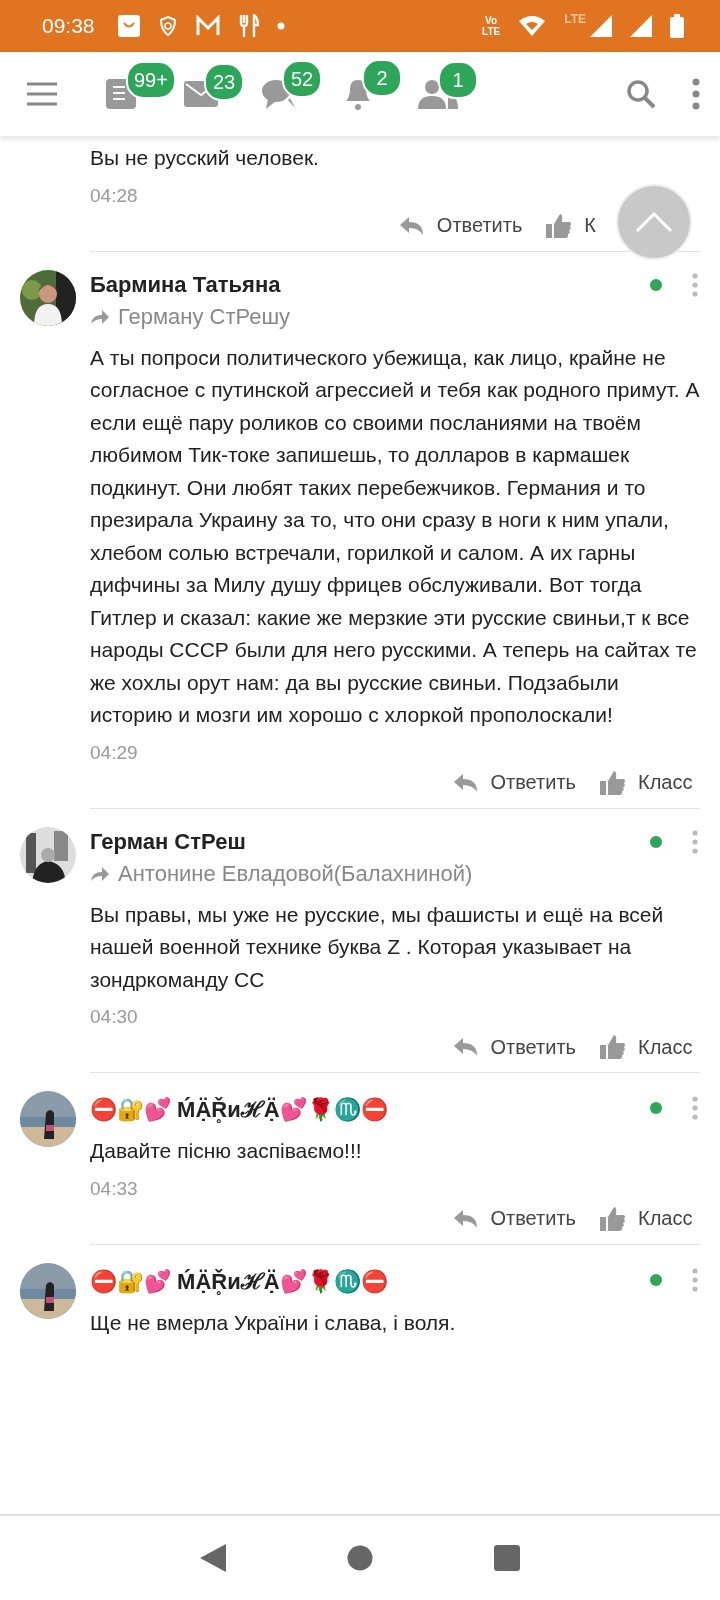 This screenshot has width=720, height=1600. What do you see at coordinates (114, 195) in the screenshot?
I see `comment-time: 04:28` at bounding box center [114, 195].